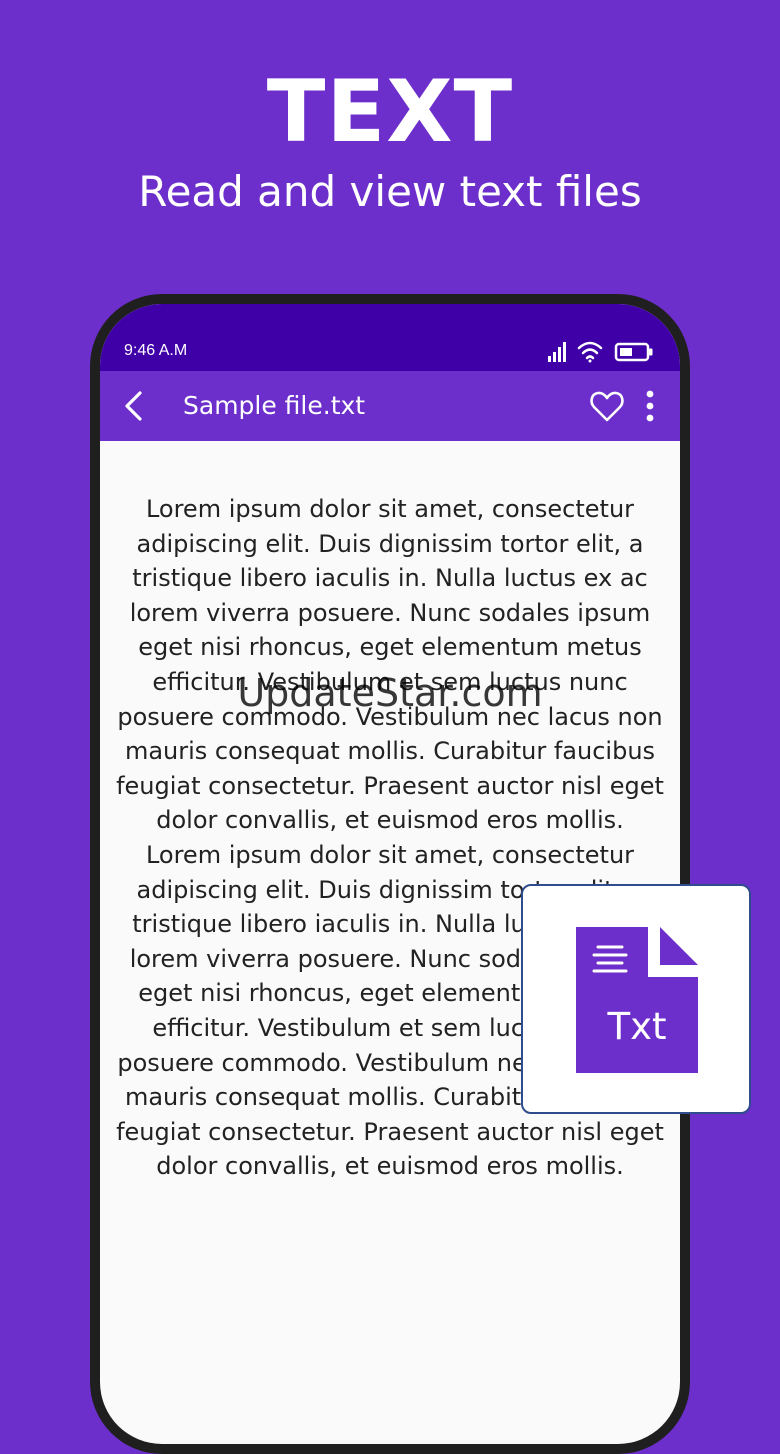  Describe the element at coordinates (650, 406) in the screenshot. I see `more-icon` at that location.